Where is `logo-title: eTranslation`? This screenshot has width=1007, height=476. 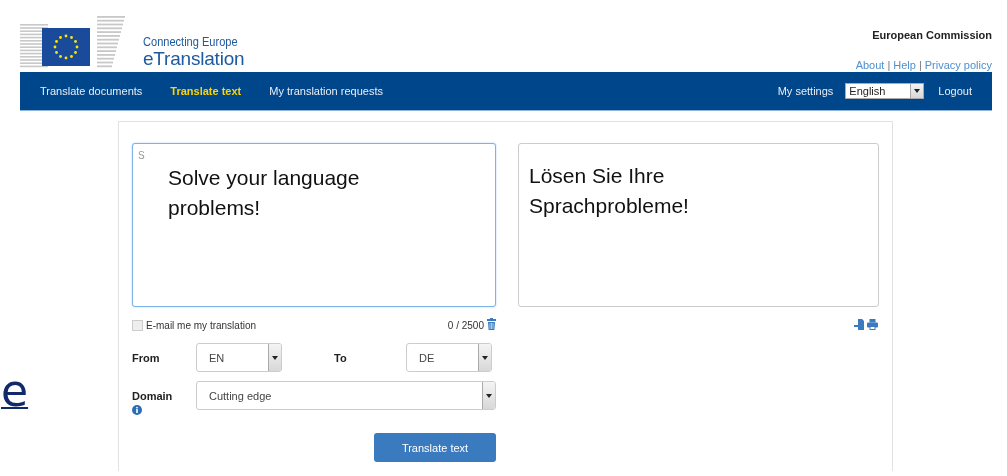 logo-title: eTranslation is located at coordinates (194, 59).